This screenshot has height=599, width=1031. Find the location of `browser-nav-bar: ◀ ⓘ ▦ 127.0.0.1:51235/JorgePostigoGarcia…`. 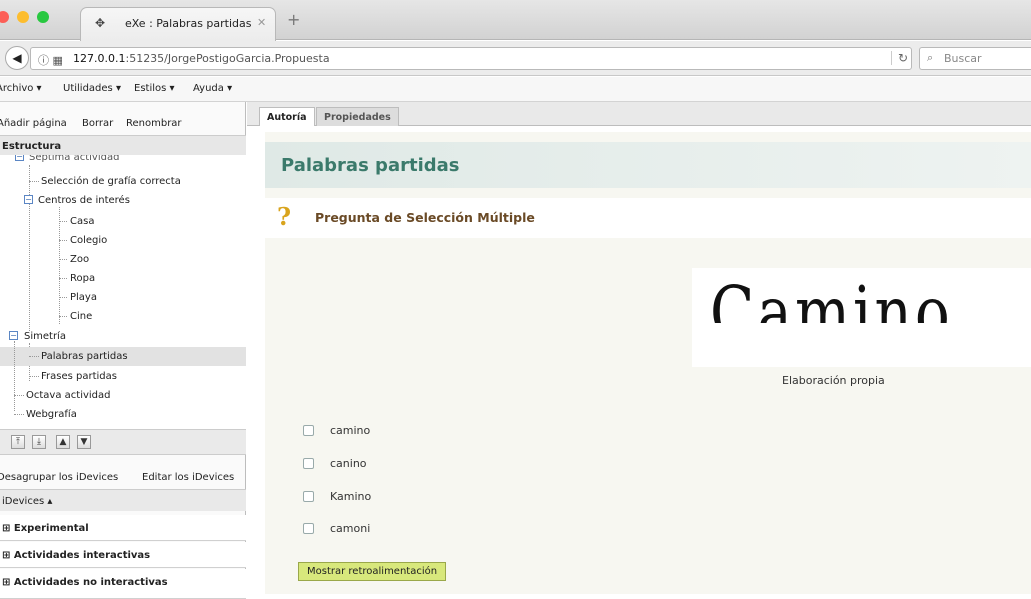

browser-nav-bar: ◀ ⓘ ▦ 127.0.0.1:51235/JorgePostigoGarcia… is located at coordinates (515, 58).